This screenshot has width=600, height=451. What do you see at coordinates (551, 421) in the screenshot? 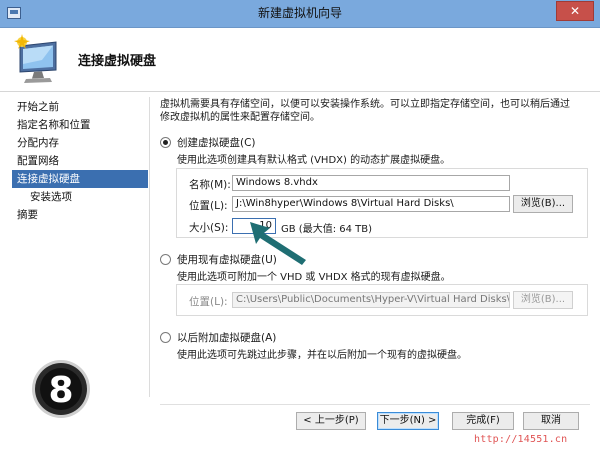
I see `cancel-button: 取消` at bounding box center [551, 421].